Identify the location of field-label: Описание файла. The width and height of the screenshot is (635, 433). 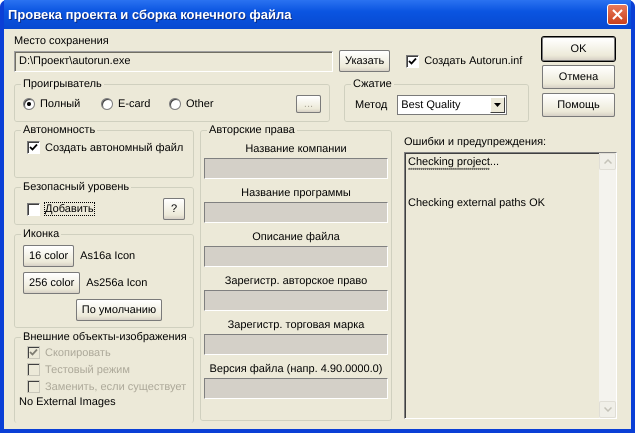
(296, 237).